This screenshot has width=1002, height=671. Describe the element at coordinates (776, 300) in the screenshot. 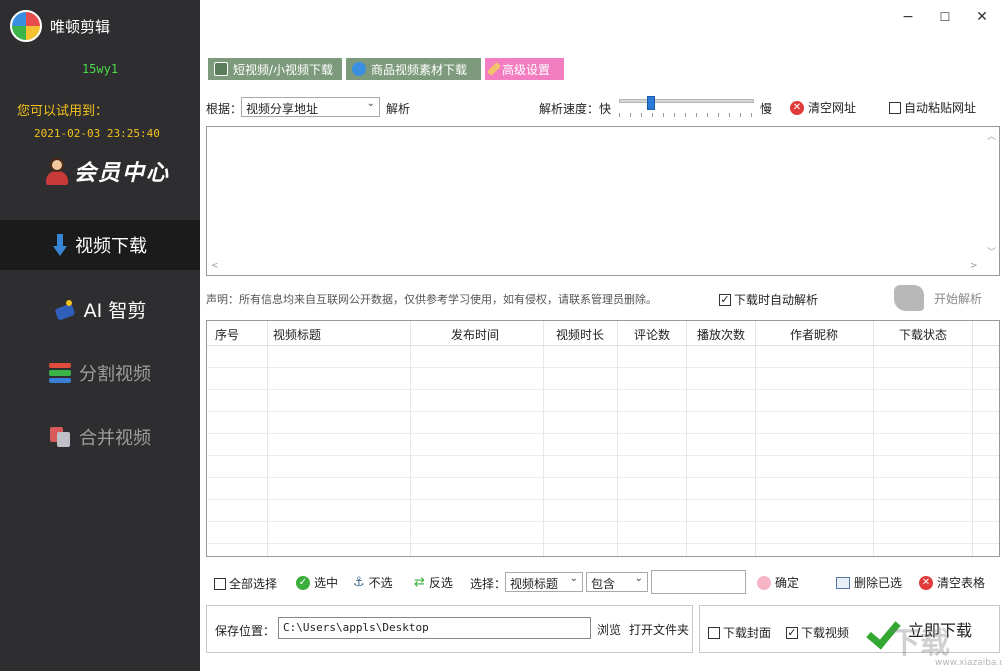

I see `auto-parse-label: 下载时自动解析` at that location.